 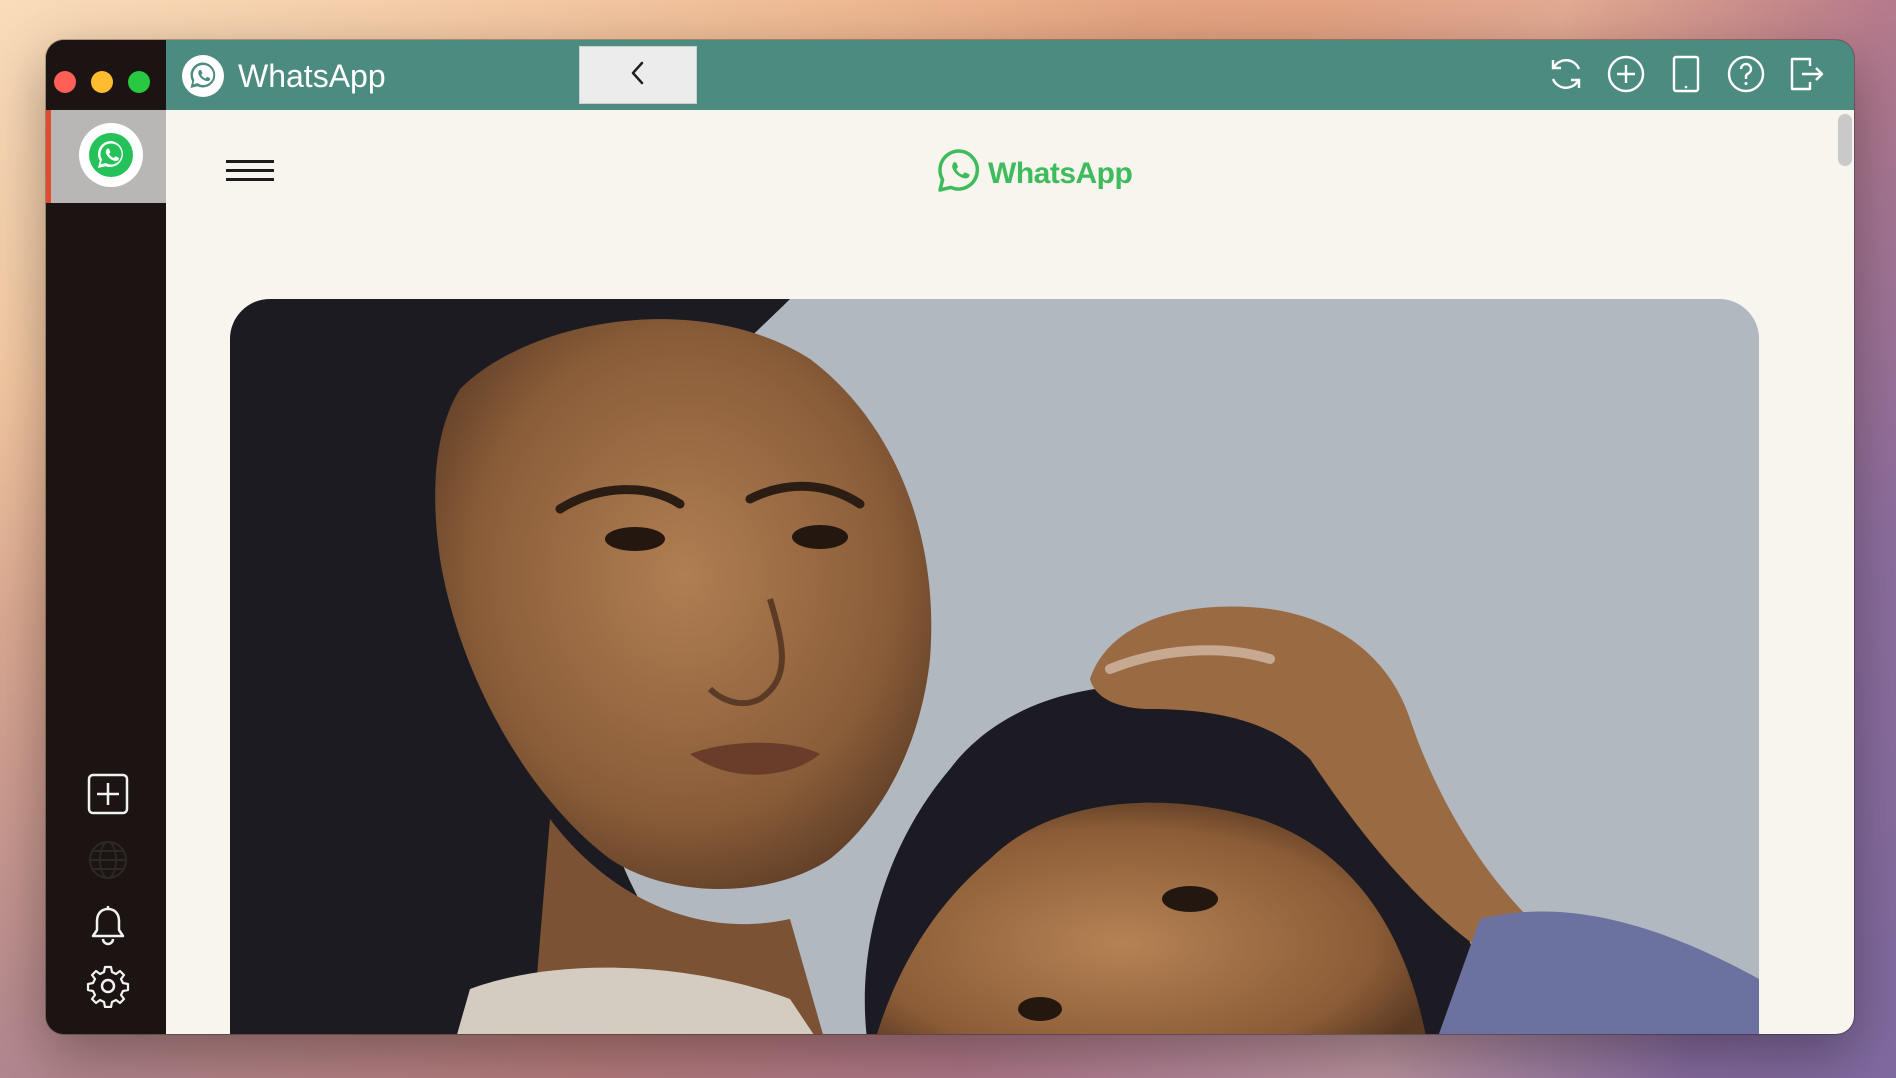 What do you see at coordinates (1806, 74) in the screenshot?
I see `logout-icon` at bounding box center [1806, 74].